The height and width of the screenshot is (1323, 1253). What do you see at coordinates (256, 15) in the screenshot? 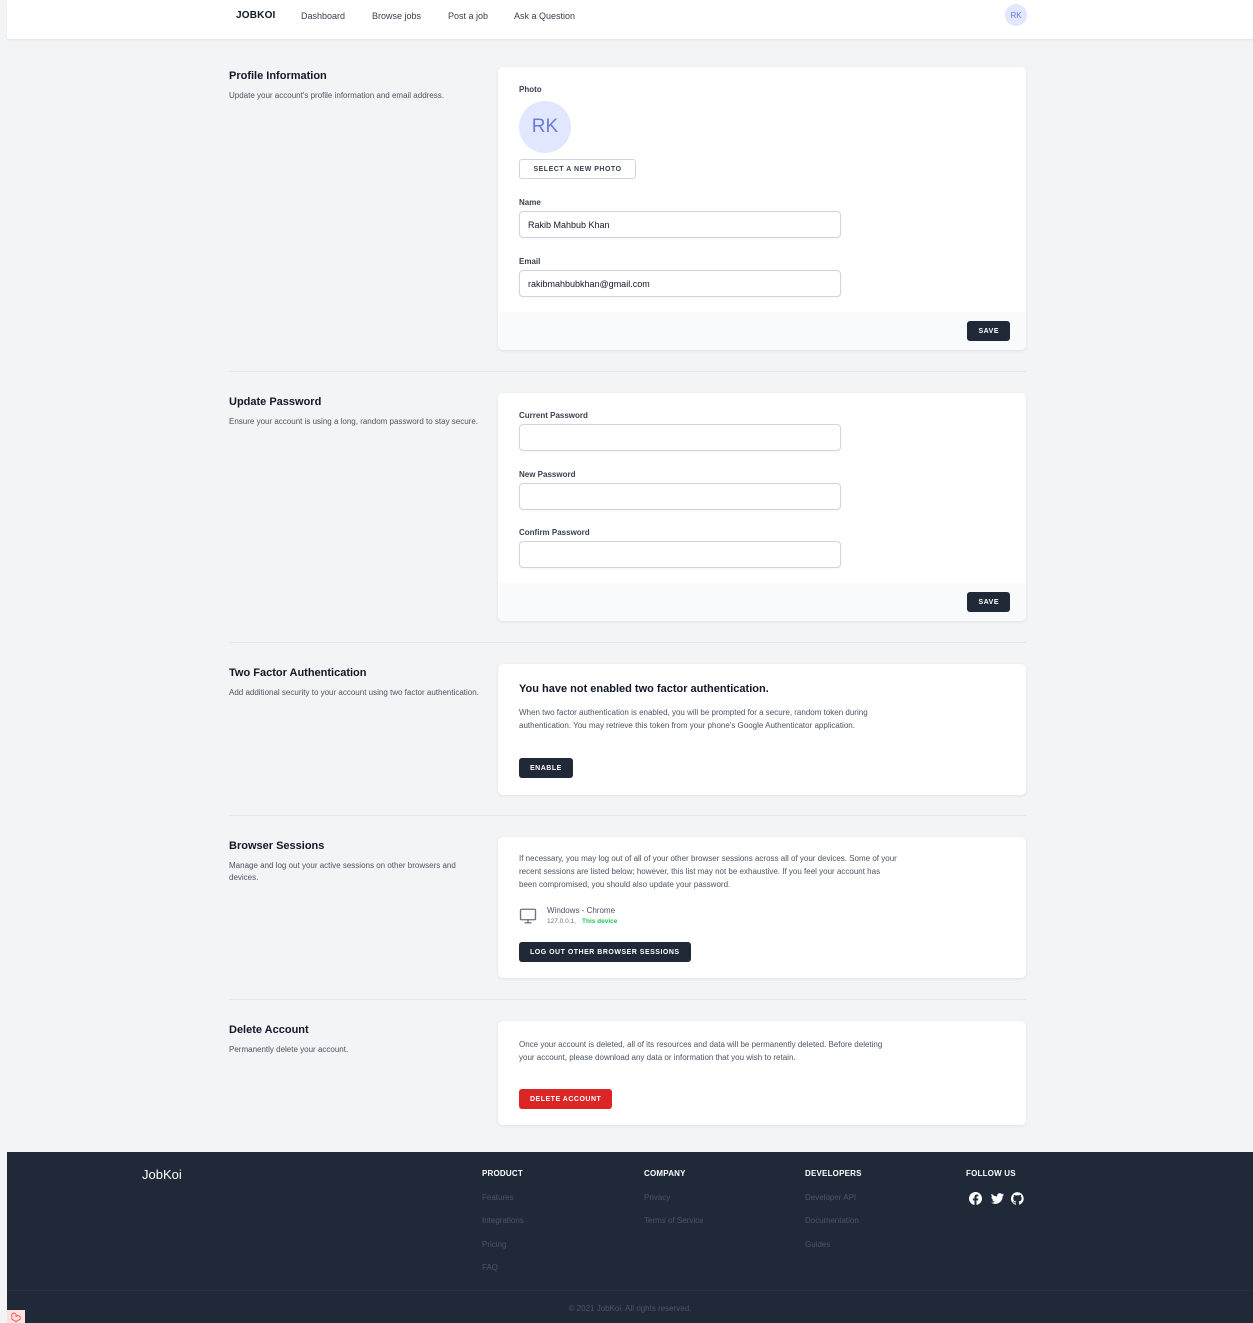
I see `brand-logo: JOBKOI` at bounding box center [256, 15].